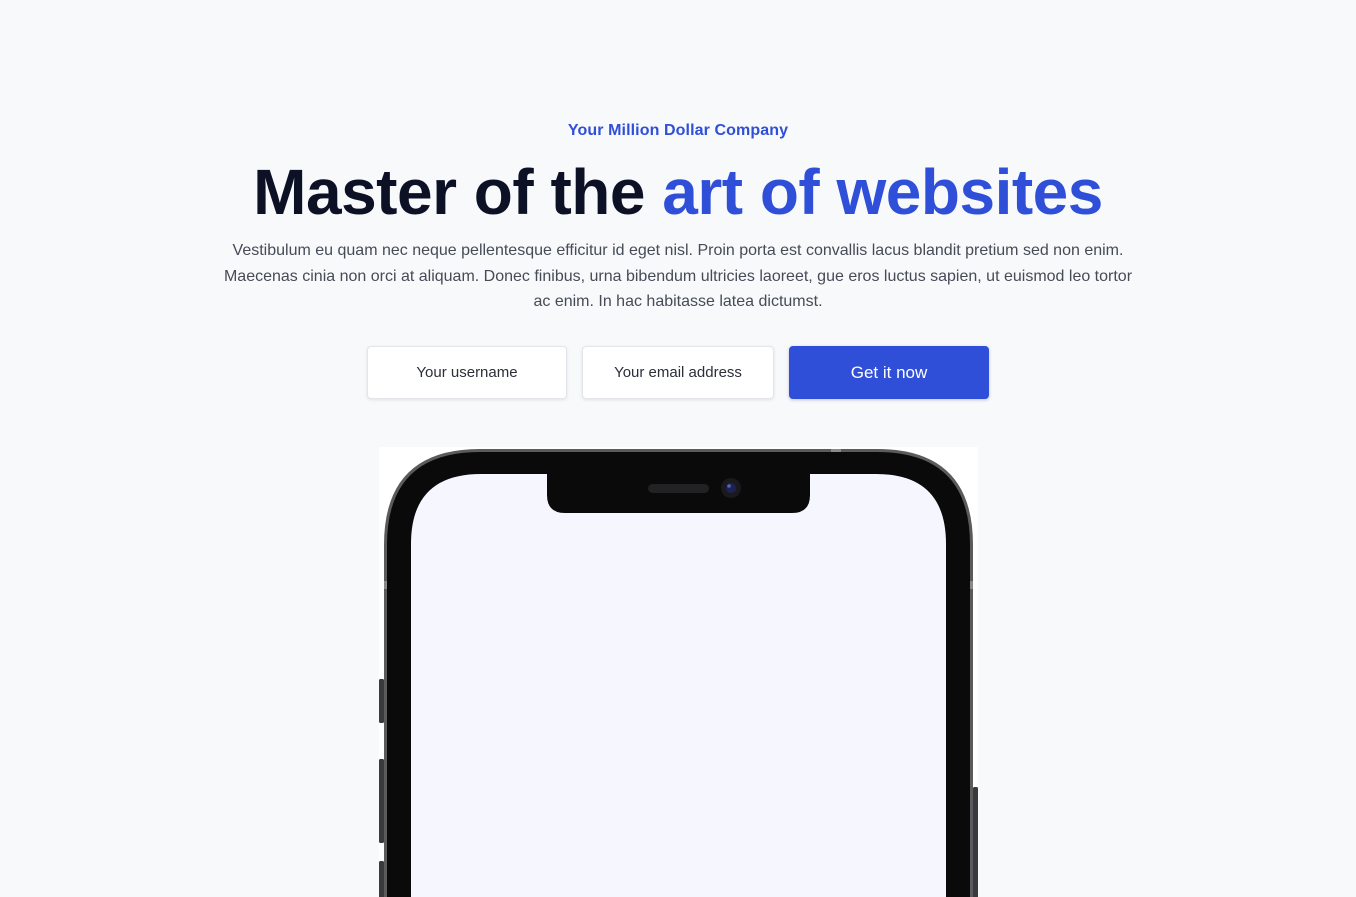 This screenshot has width=1356, height=897. I want to click on antenna-line-left, so click(385, 585).